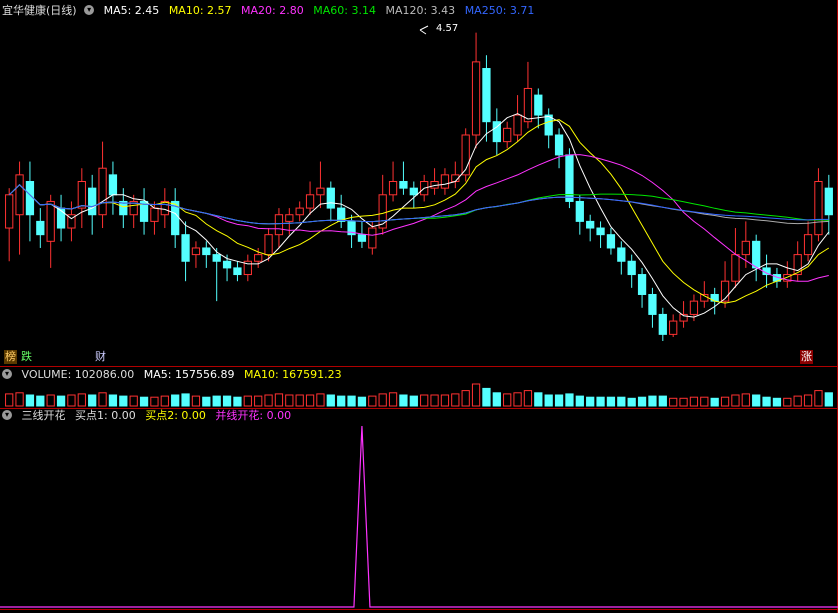  Describe the element at coordinates (253, 415) in the screenshot. I see `indicator-bloom: 并线开花: 0.00` at that location.